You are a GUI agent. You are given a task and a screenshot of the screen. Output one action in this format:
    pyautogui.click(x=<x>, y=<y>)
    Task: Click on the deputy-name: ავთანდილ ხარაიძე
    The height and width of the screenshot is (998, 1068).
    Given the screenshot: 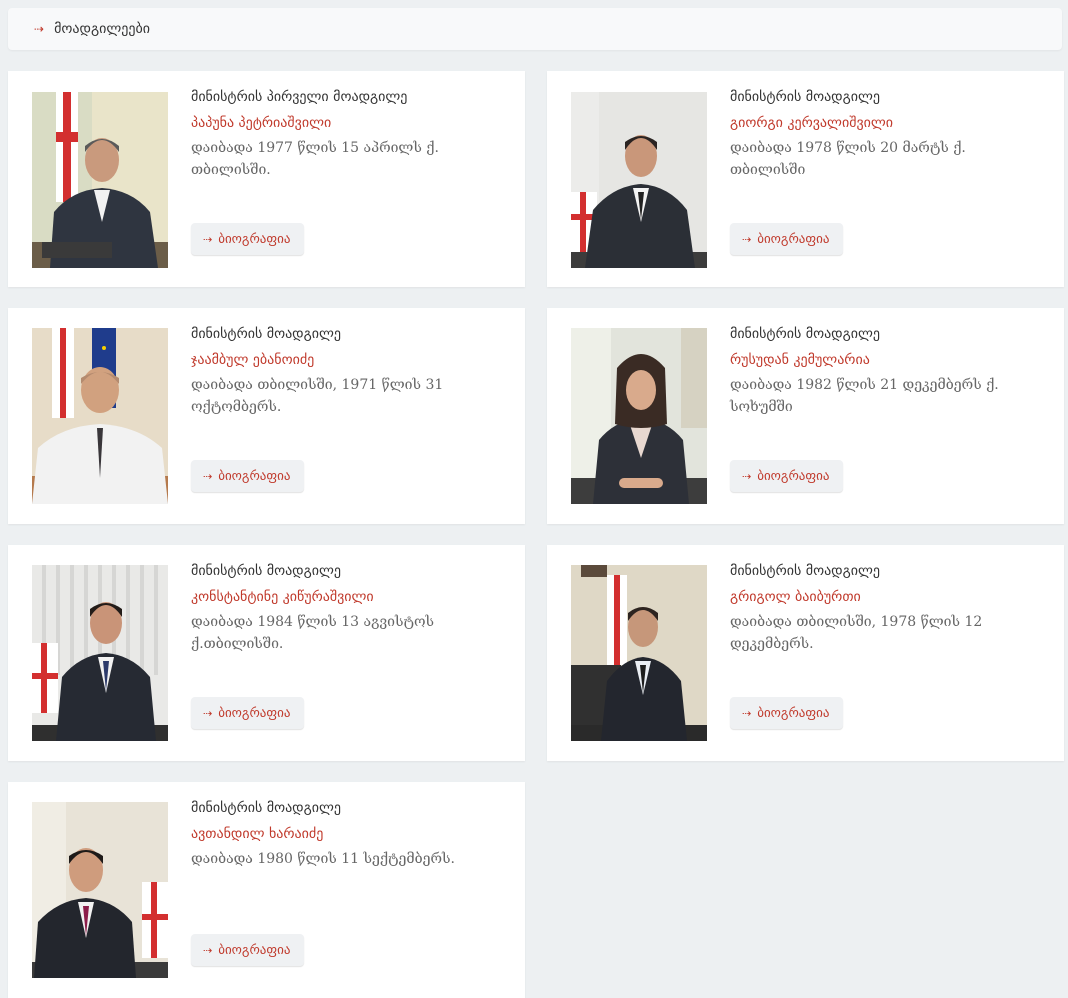 What is the action you would take?
    pyautogui.click(x=346, y=834)
    